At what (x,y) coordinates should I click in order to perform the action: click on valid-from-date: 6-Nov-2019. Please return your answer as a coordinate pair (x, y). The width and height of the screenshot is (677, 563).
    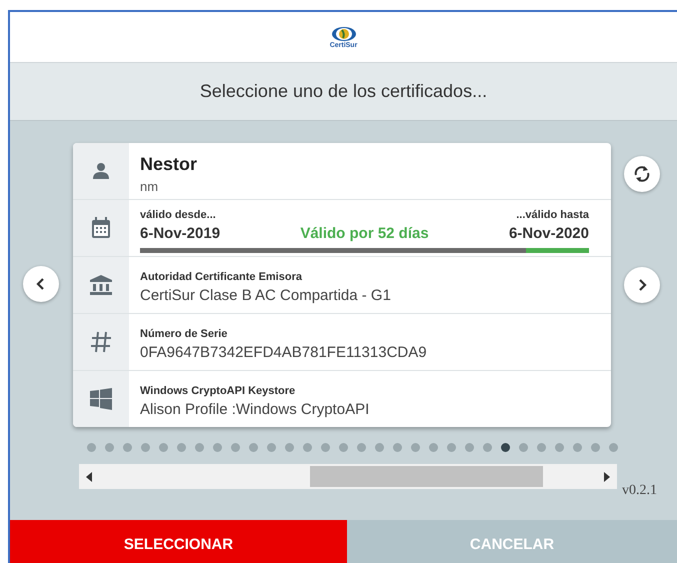
    Looking at the image, I should click on (180, 233).